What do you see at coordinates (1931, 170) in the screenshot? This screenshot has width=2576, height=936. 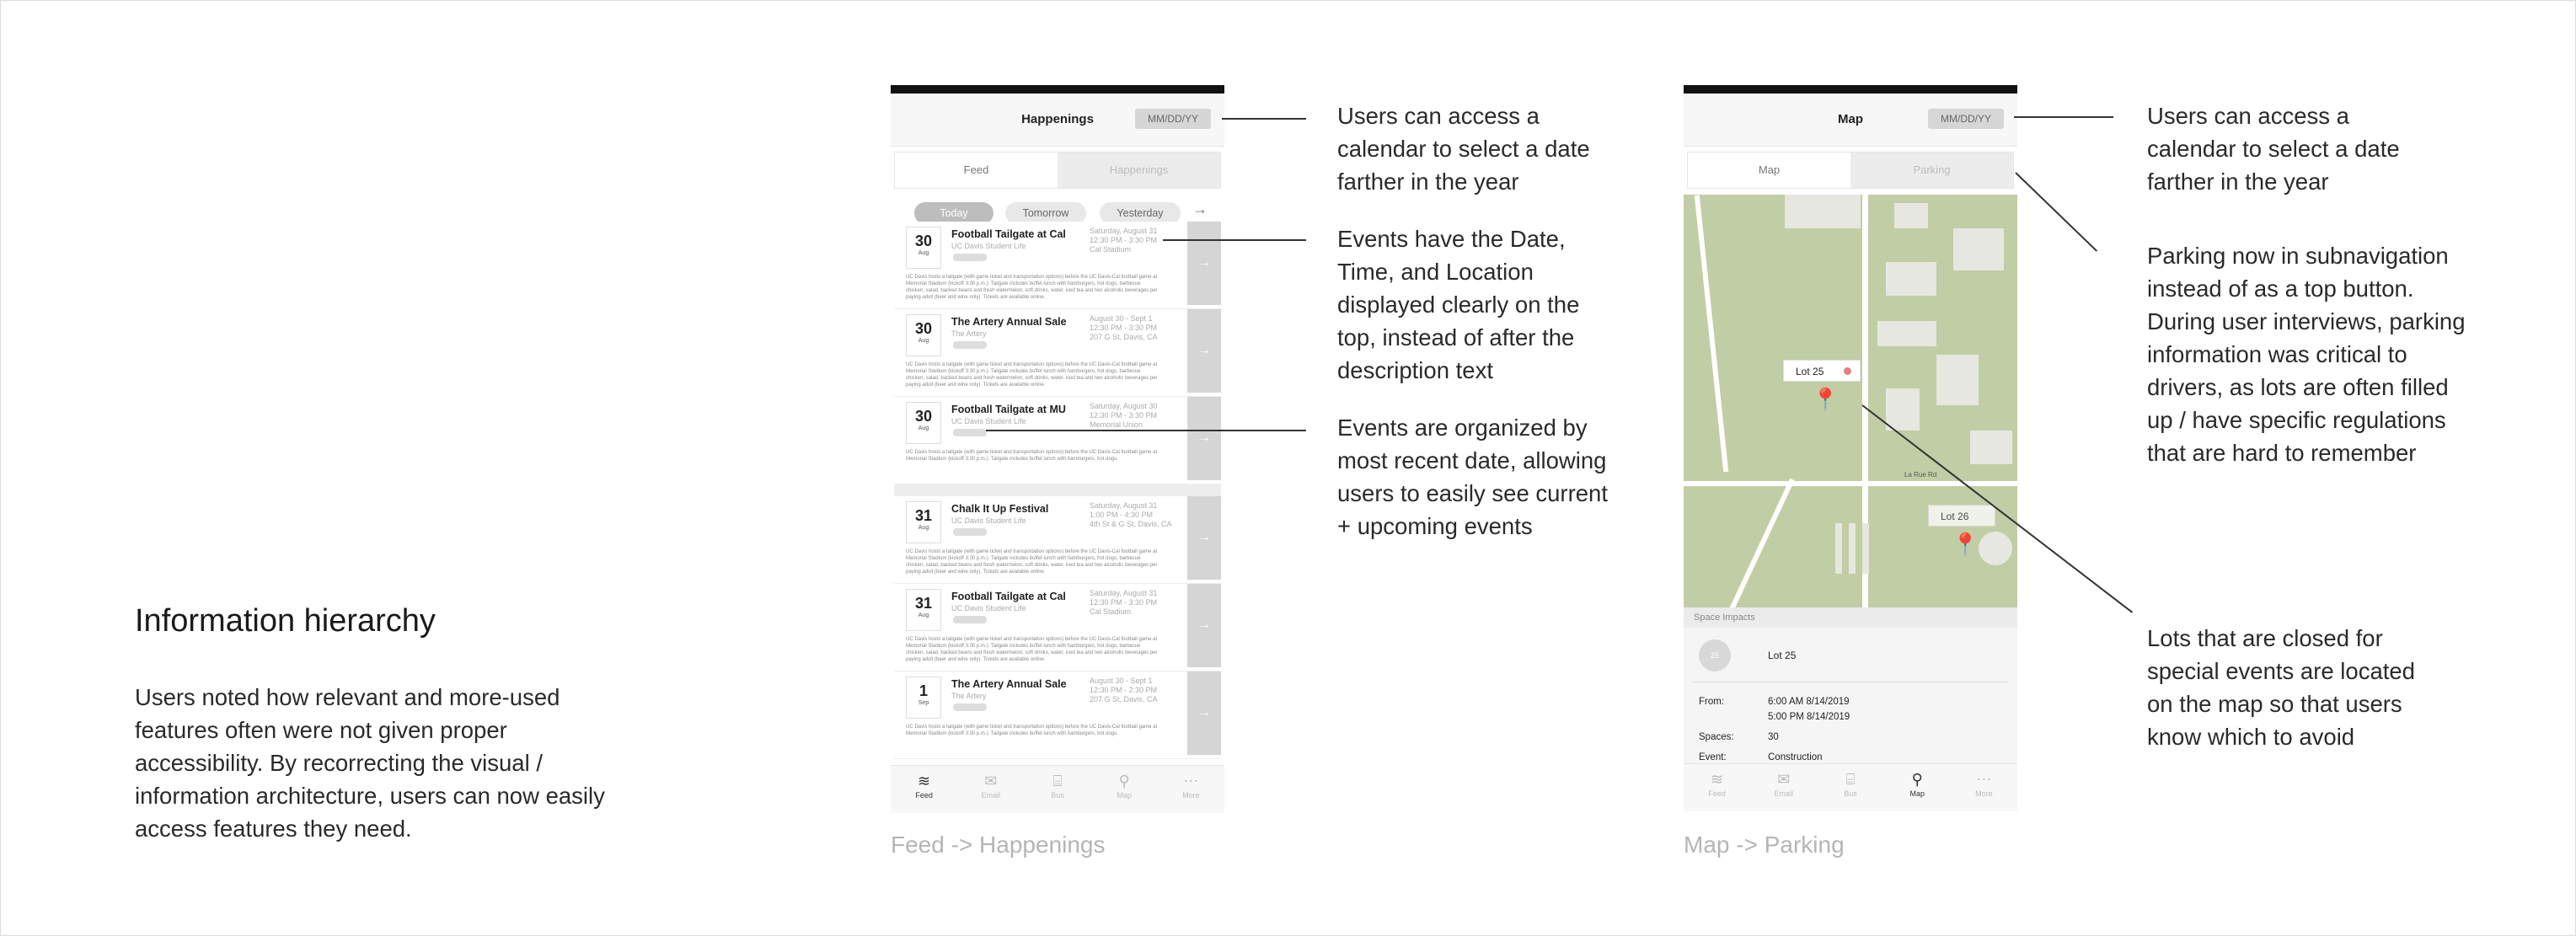 I see `tab-parking: Parking` at bounding box center [1931, 170].